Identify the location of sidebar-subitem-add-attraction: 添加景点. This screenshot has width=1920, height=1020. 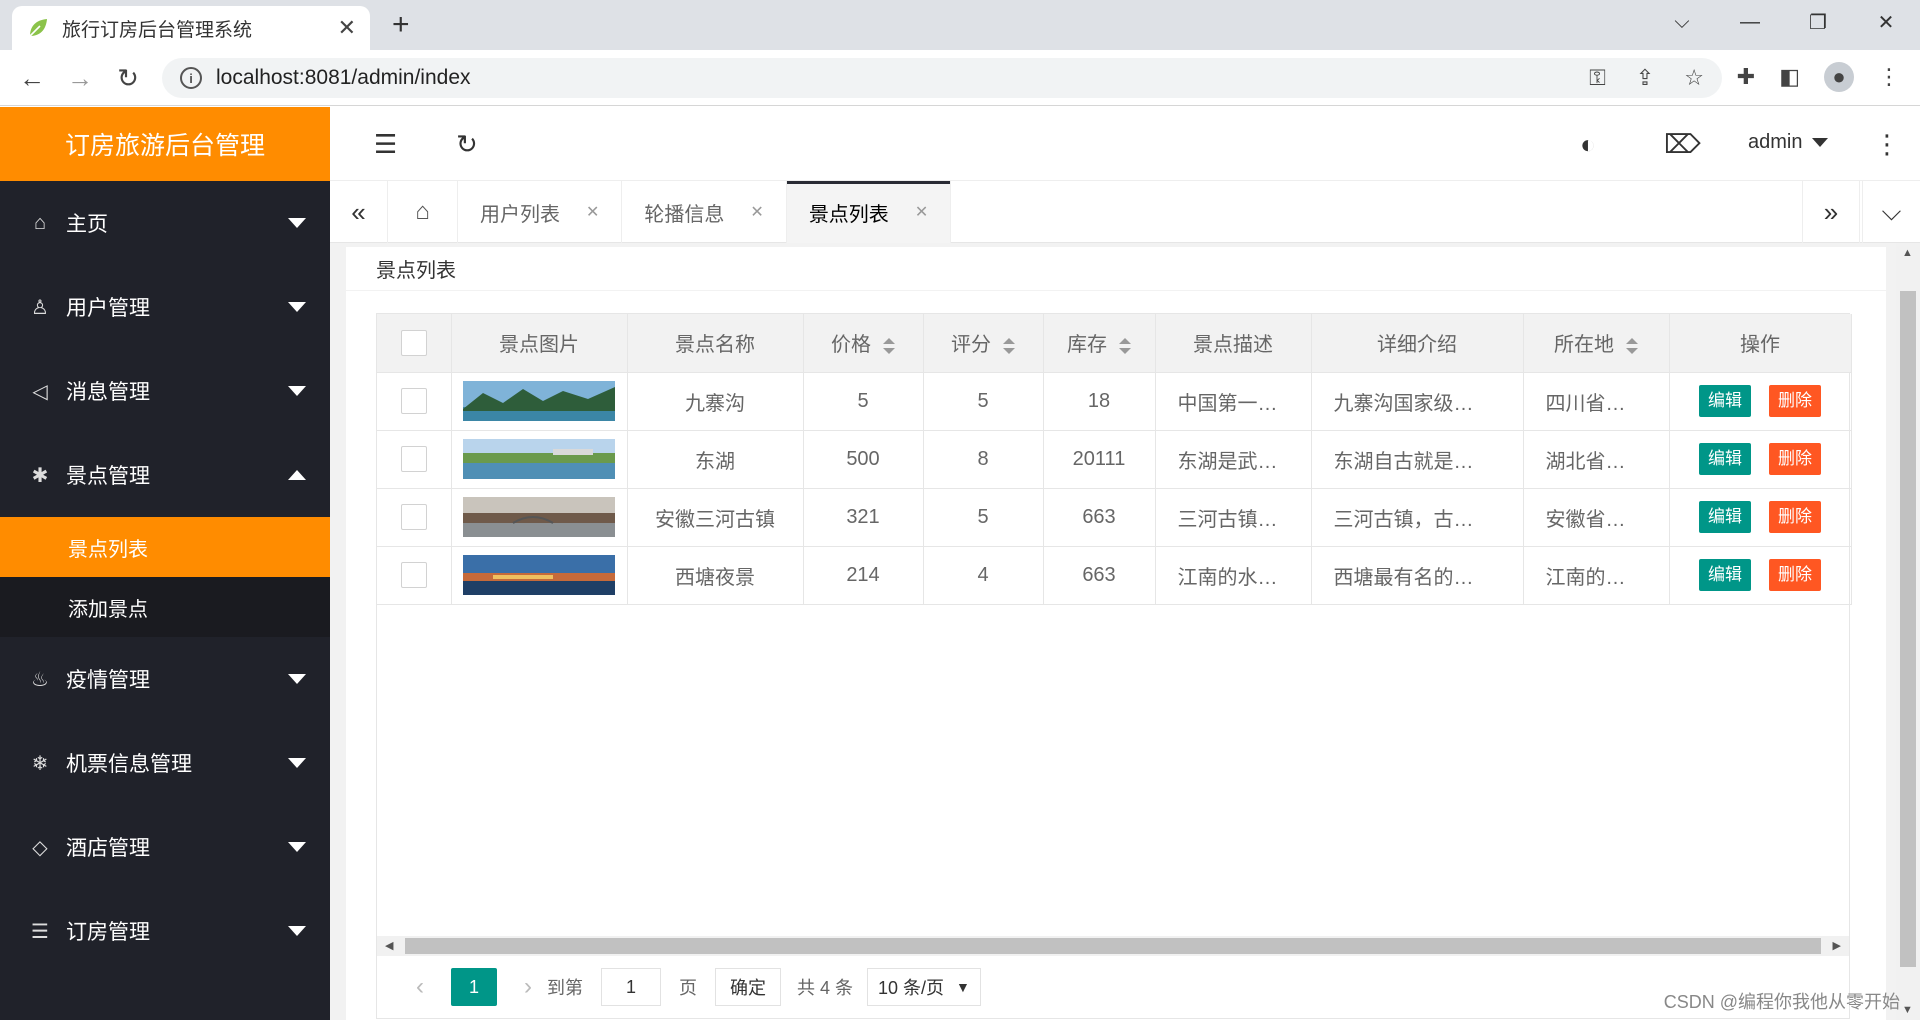
(165, 607).